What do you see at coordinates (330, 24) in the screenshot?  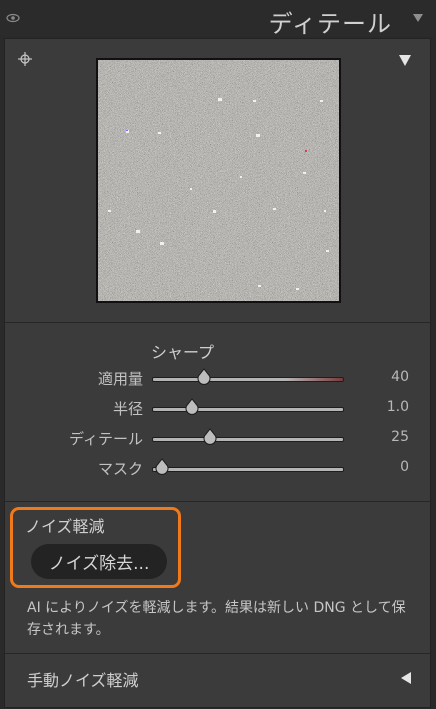 I see `panel-title: ディテール` at bounding box center [330, 24].